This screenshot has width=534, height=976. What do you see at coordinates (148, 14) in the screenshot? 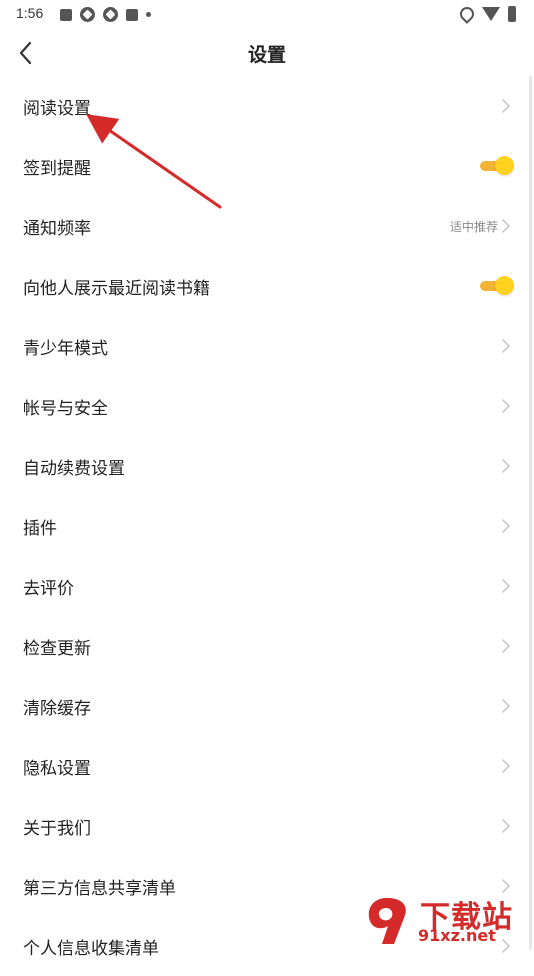
I see `dot-icon` at bounding box center [148, 14].